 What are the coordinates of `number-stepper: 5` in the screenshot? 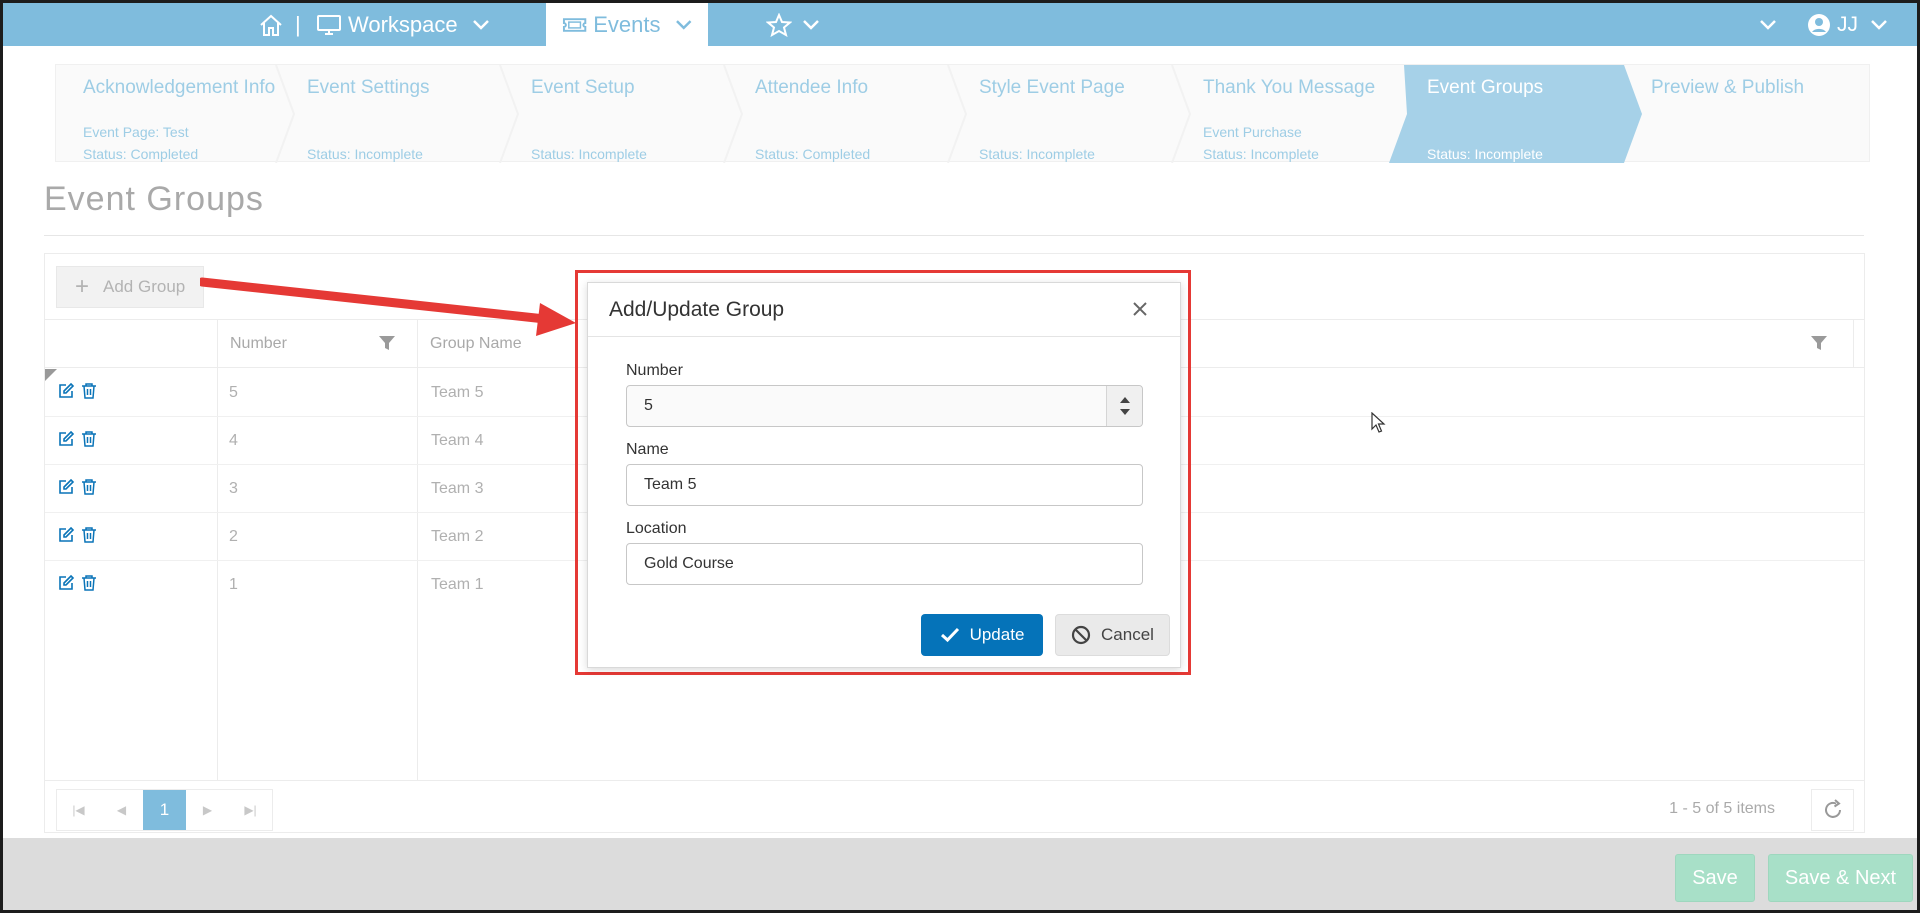 It's located at (884, 406).